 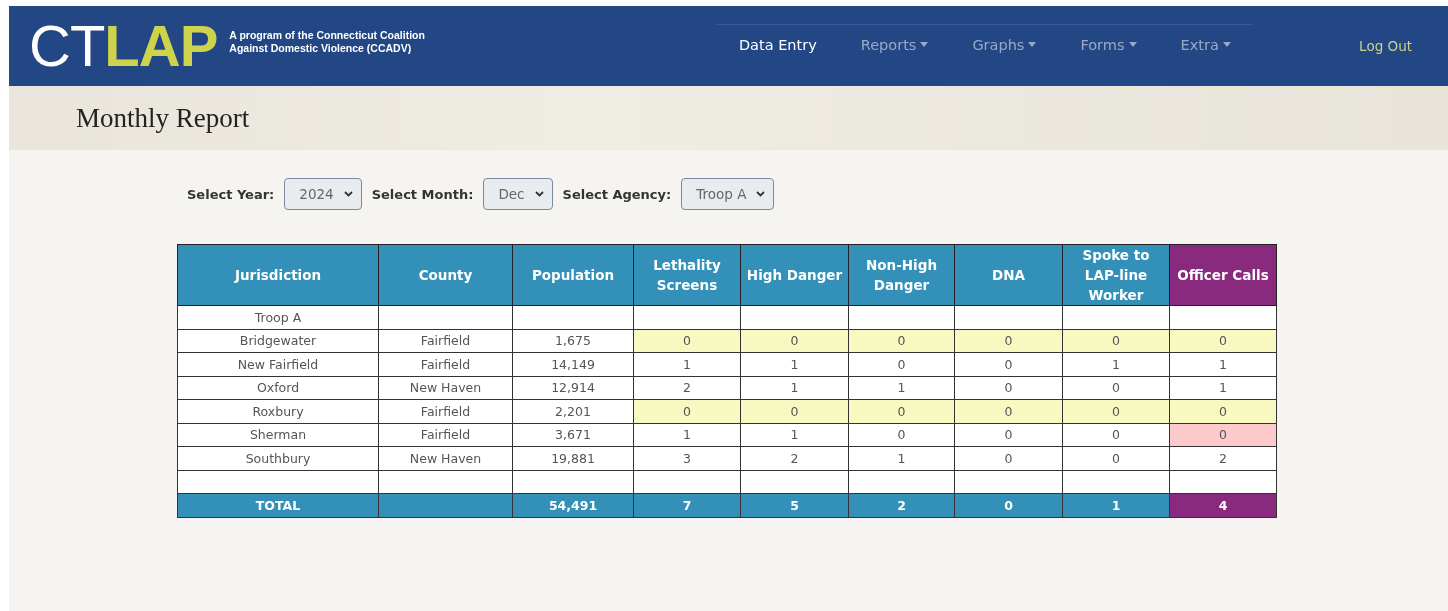 I want to click on select-dropdown: 2024, so click(x=323, y=194).